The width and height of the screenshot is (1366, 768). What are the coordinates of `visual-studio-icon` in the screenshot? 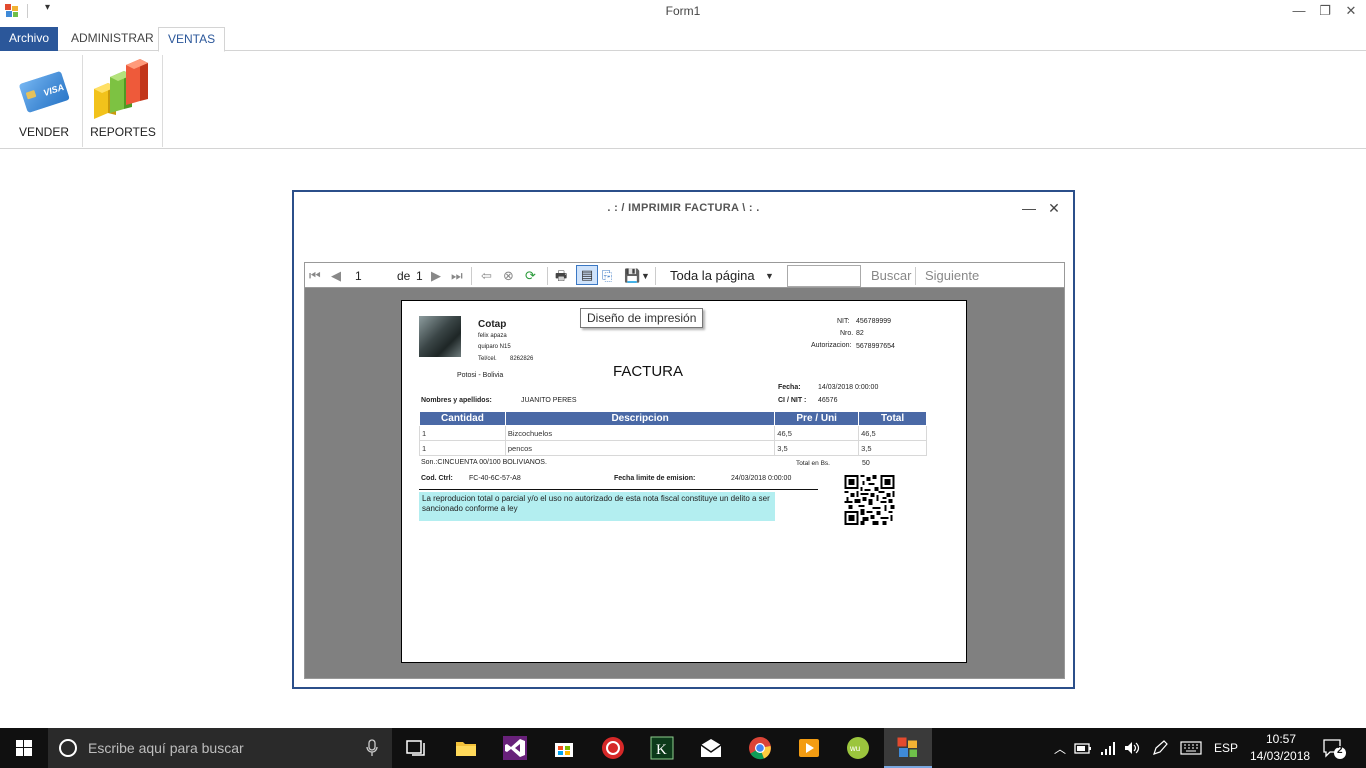 It's located at (515, 748).